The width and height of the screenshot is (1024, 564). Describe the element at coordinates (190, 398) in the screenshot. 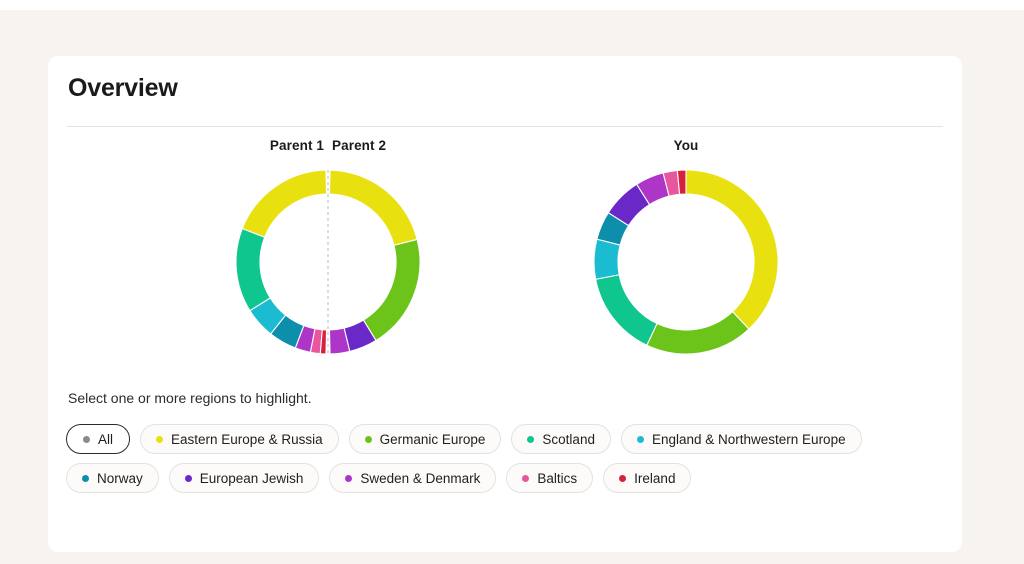

I see `selection-prompt: Select one or more regions to highlight.` at that location.